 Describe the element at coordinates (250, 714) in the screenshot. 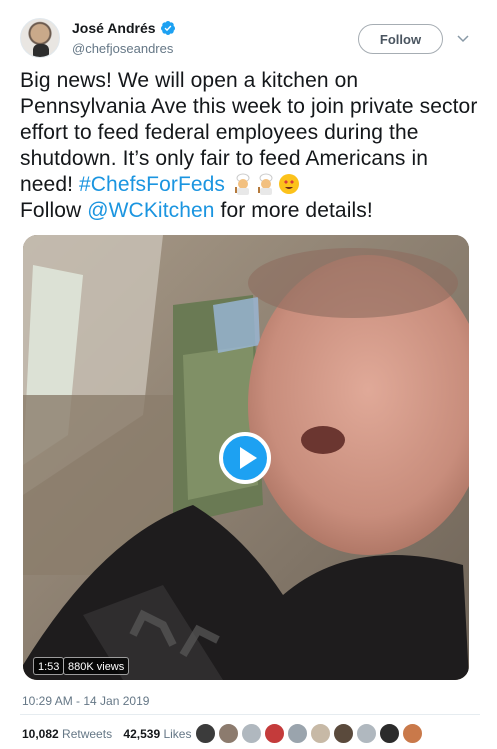

I see `divider` at that location.